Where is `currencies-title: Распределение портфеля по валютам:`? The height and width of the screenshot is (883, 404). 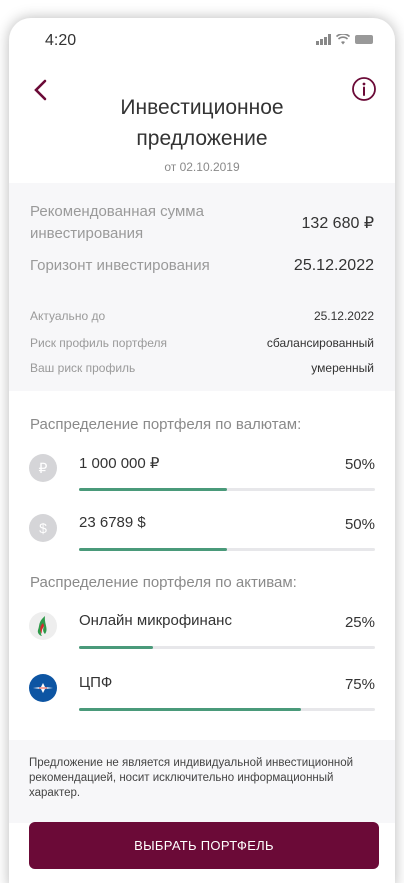 currencies-title: Распределение портфеля по валютам: is located at coordinates (166, 424).